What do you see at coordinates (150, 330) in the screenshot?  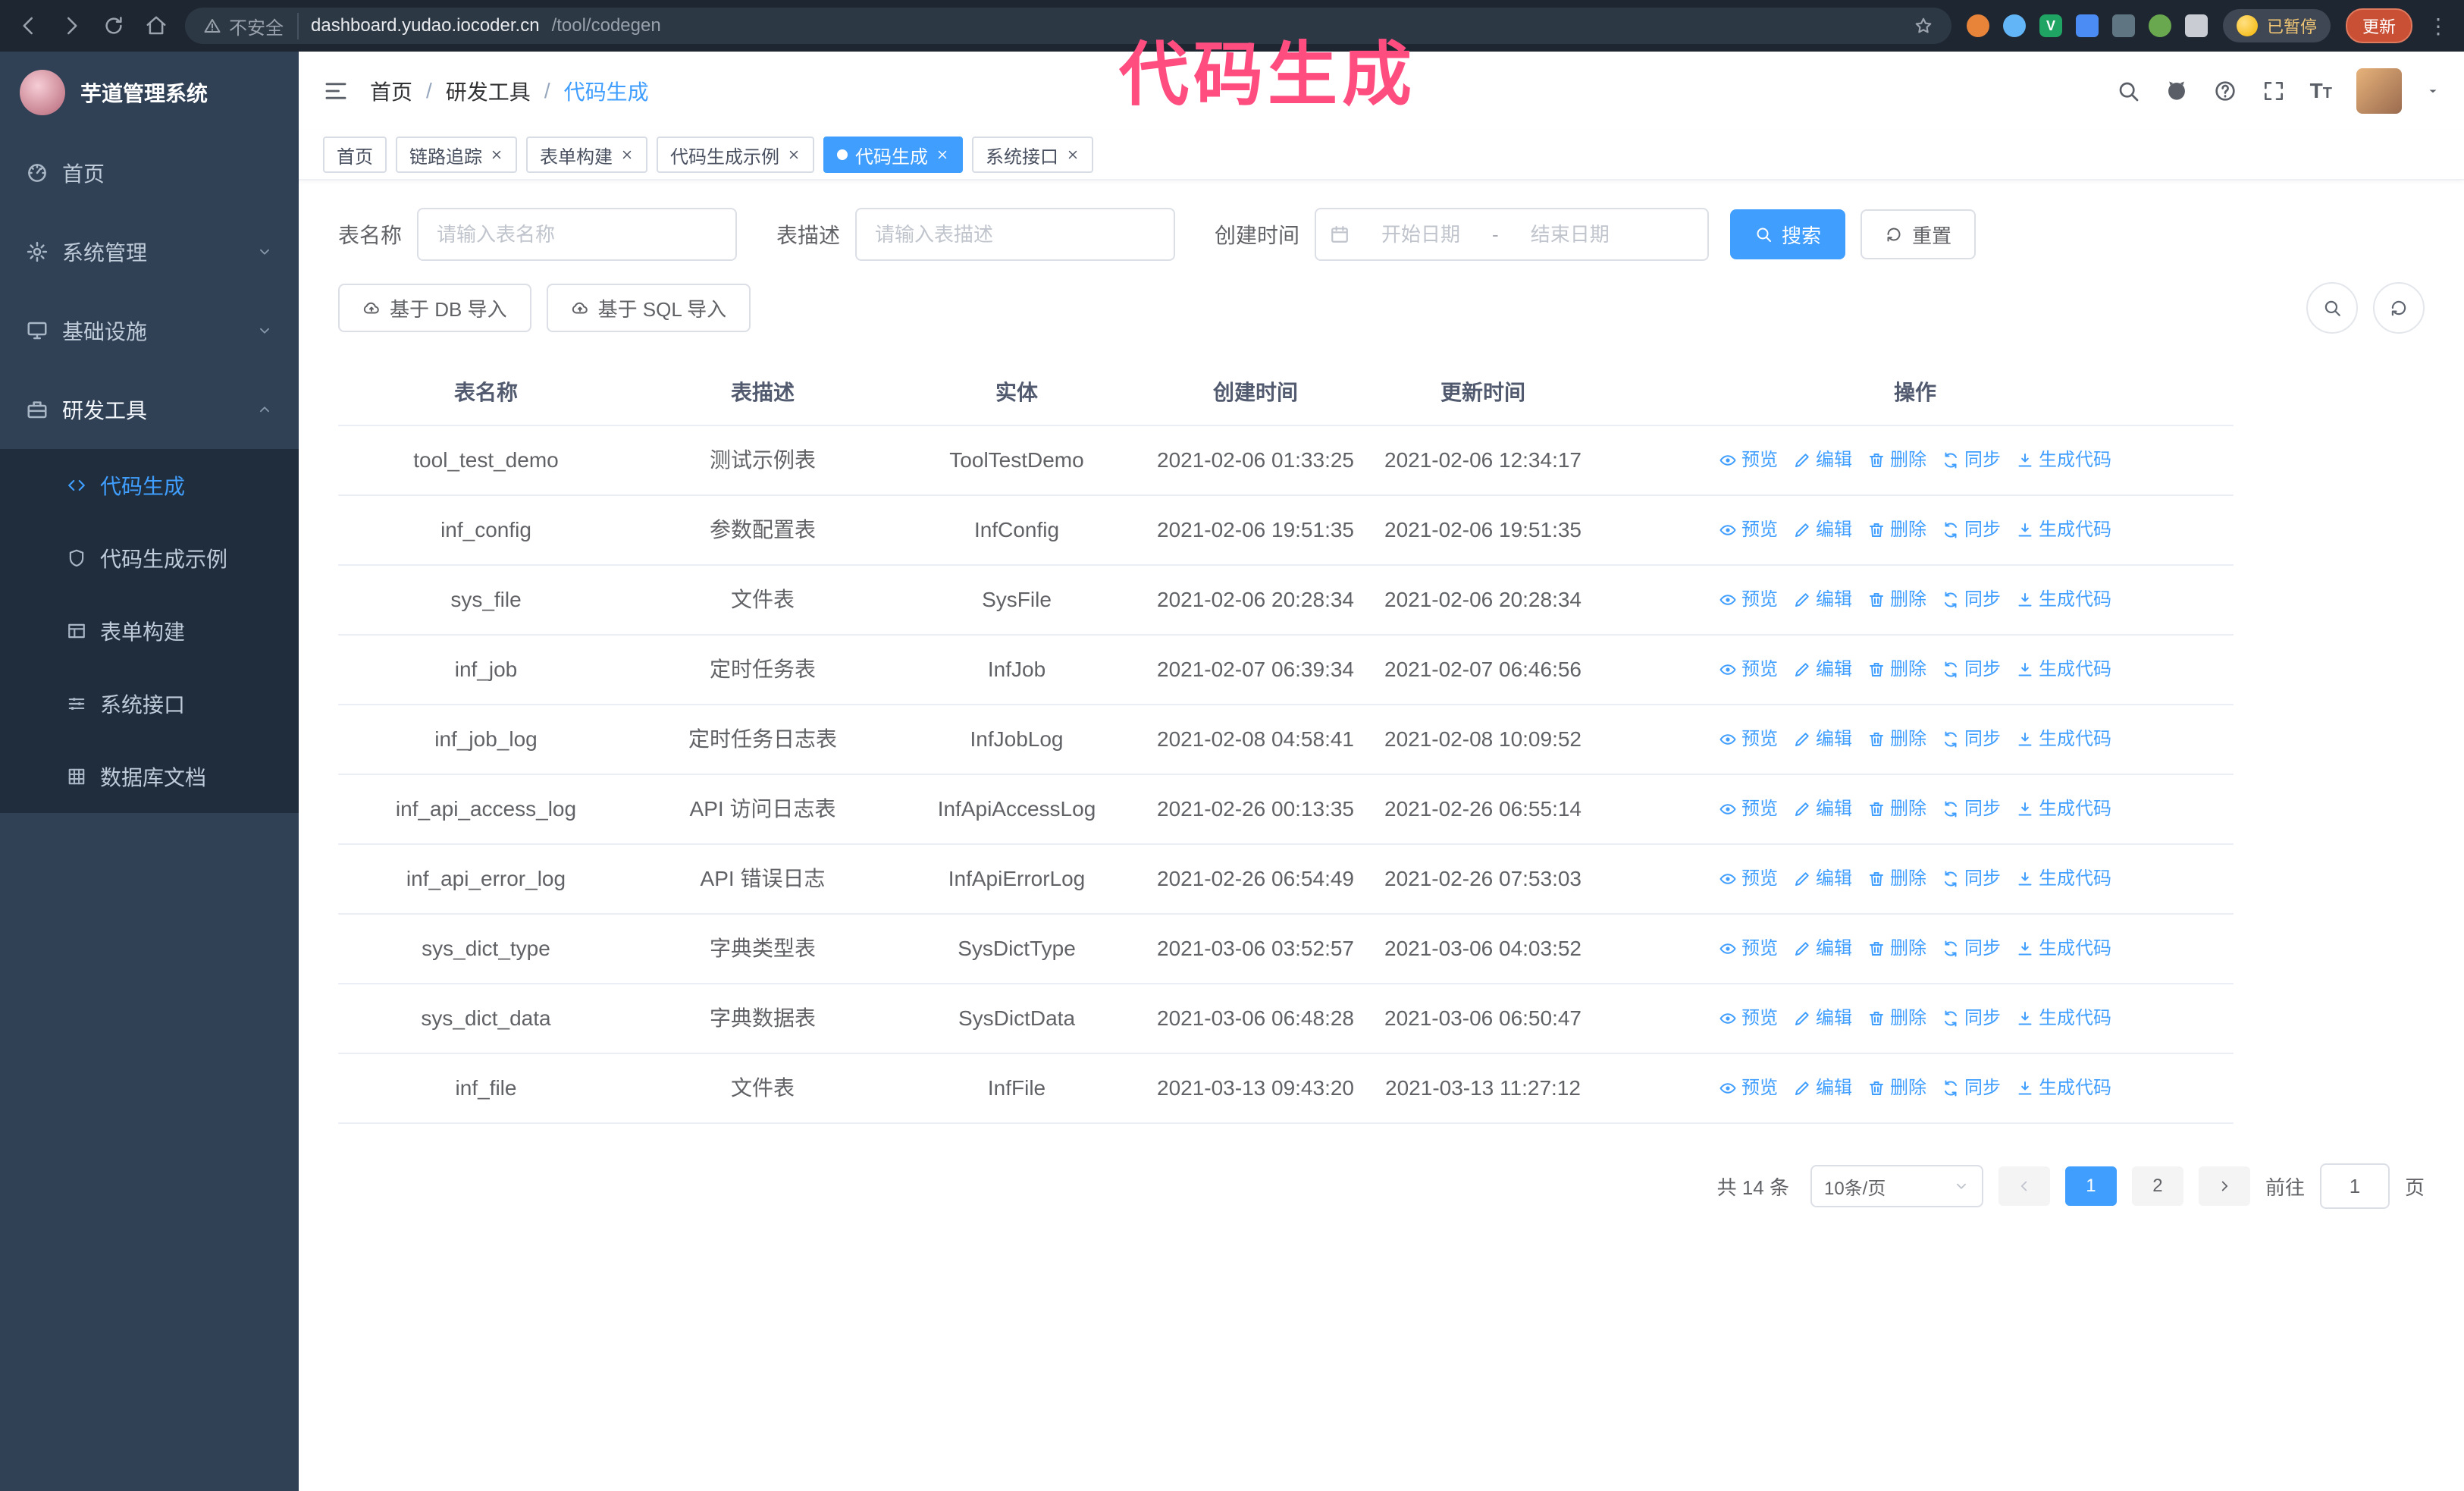 I see `sidebar-item-3: 基础设施` at bounding box center [150, 330].